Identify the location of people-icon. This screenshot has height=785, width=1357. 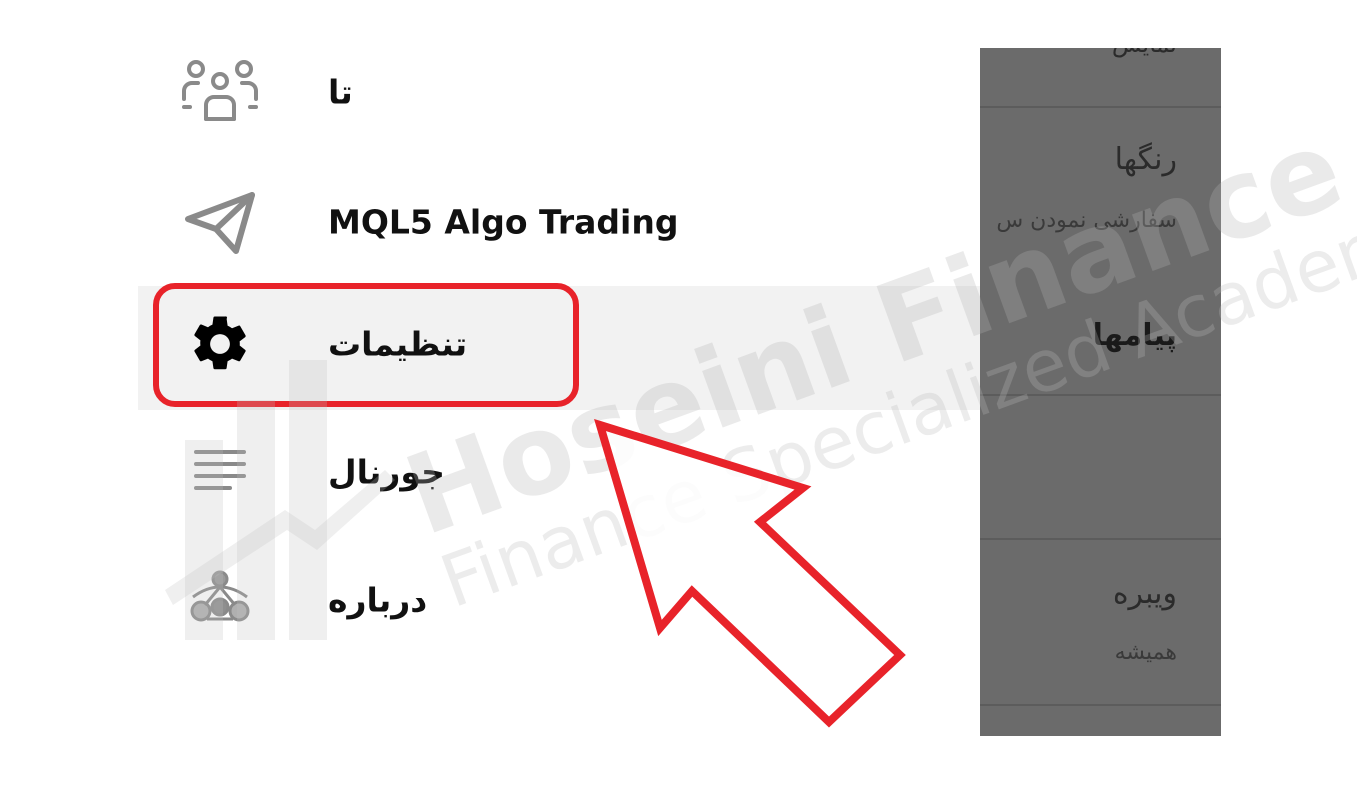
(220, 92).